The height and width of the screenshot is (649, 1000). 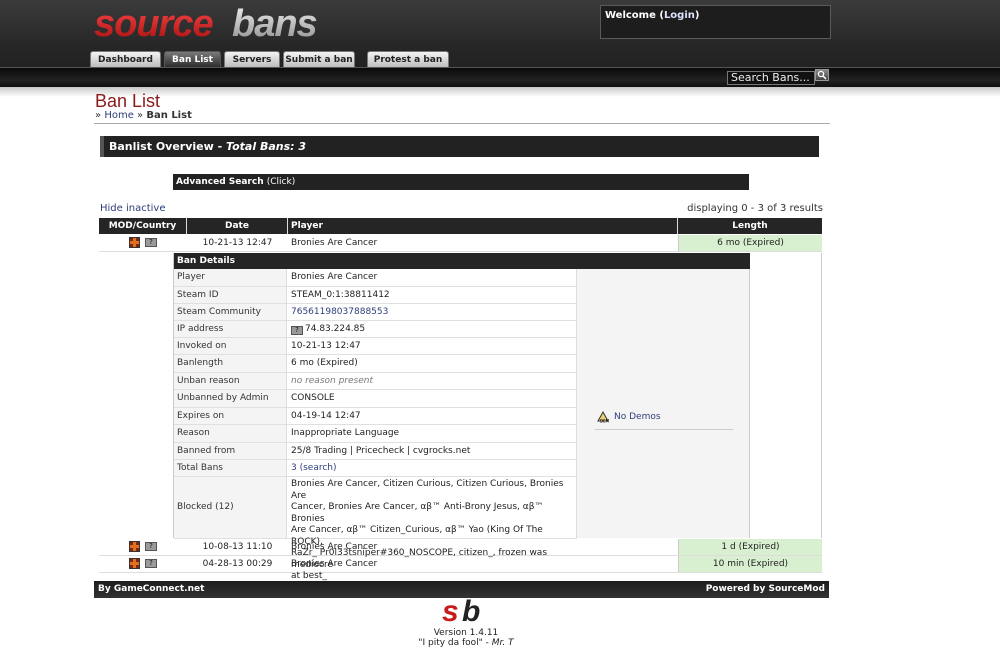 What do you see at coordinates (252, 59) in the screenshot?
I see `tab-servers: Servers` at bounding box center [252, 59].